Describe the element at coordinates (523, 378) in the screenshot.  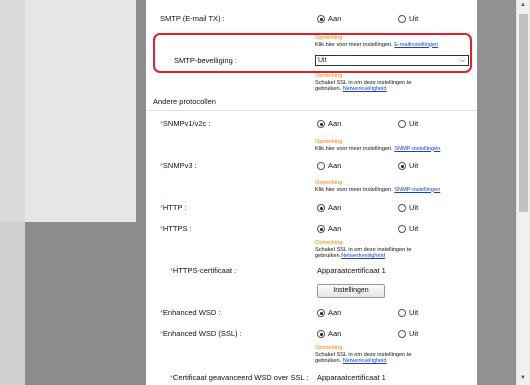
I see `scroll-down-icon: ▼` at that location.